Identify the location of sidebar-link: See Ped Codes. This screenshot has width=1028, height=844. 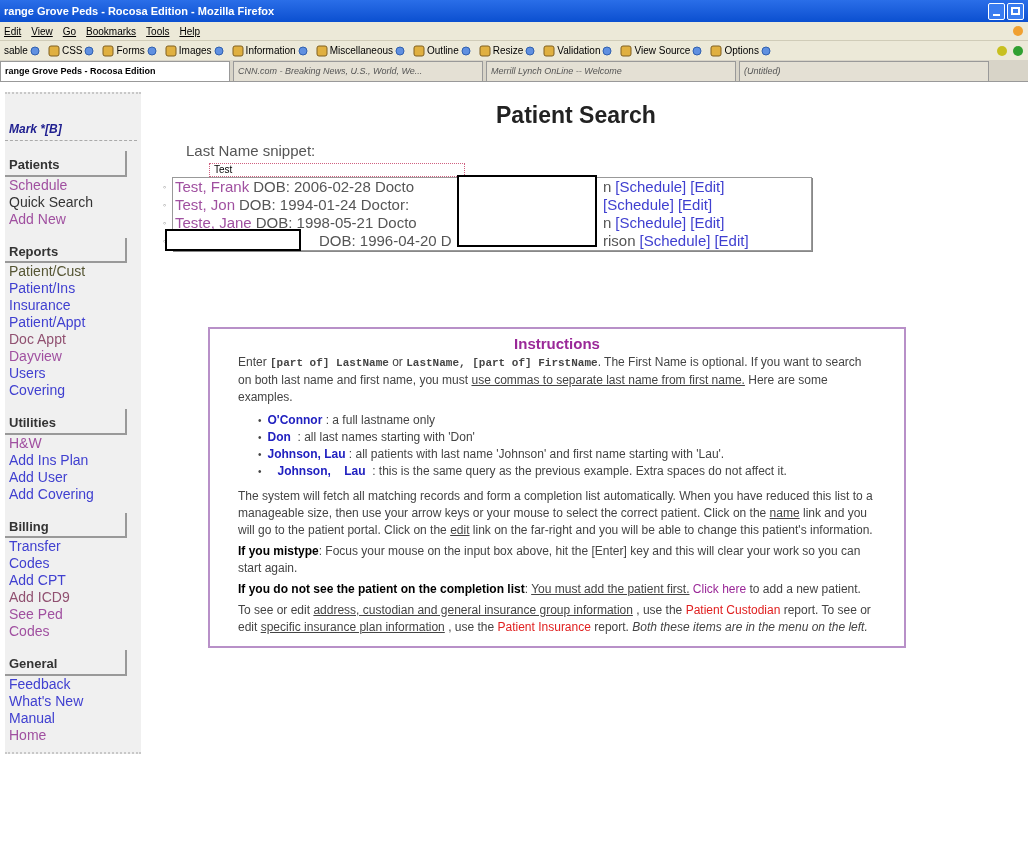
(55, 623).